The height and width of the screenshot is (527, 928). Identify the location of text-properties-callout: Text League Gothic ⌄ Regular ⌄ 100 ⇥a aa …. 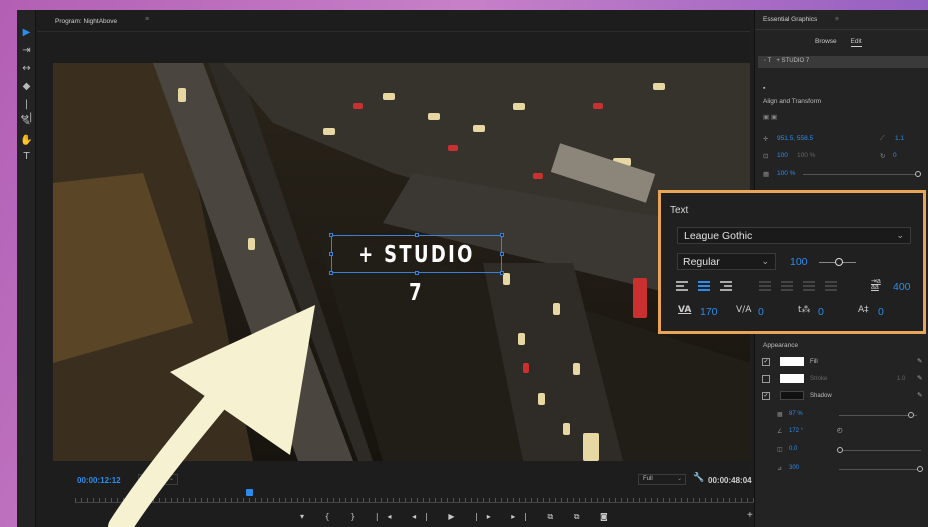
(792, 262).